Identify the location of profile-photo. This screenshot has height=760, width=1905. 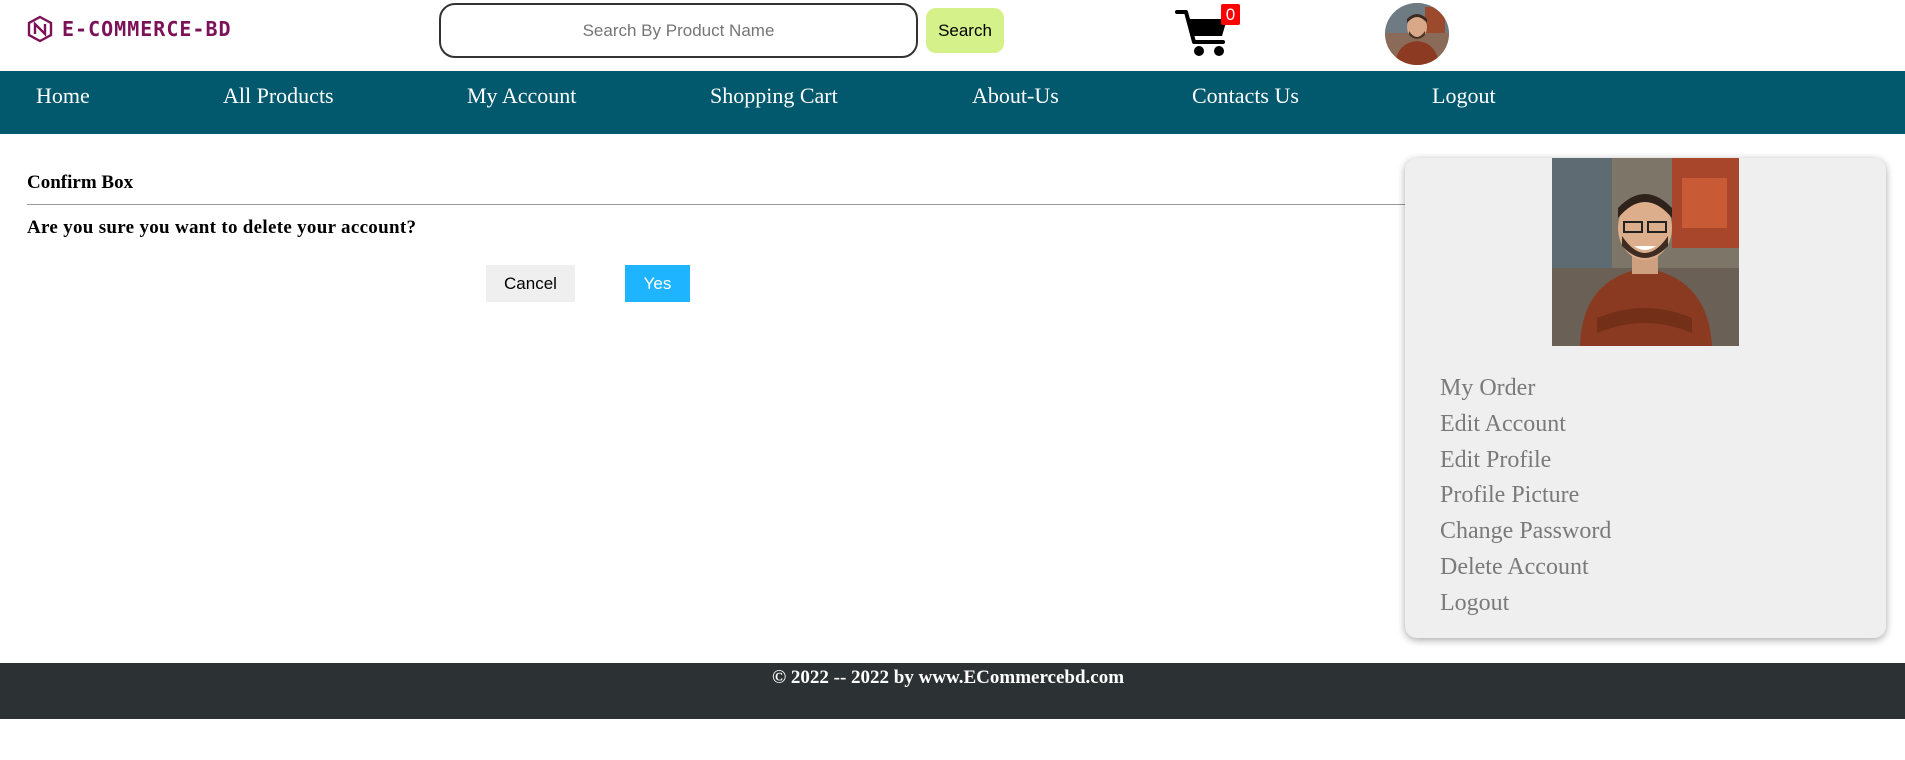
(1645, 252).